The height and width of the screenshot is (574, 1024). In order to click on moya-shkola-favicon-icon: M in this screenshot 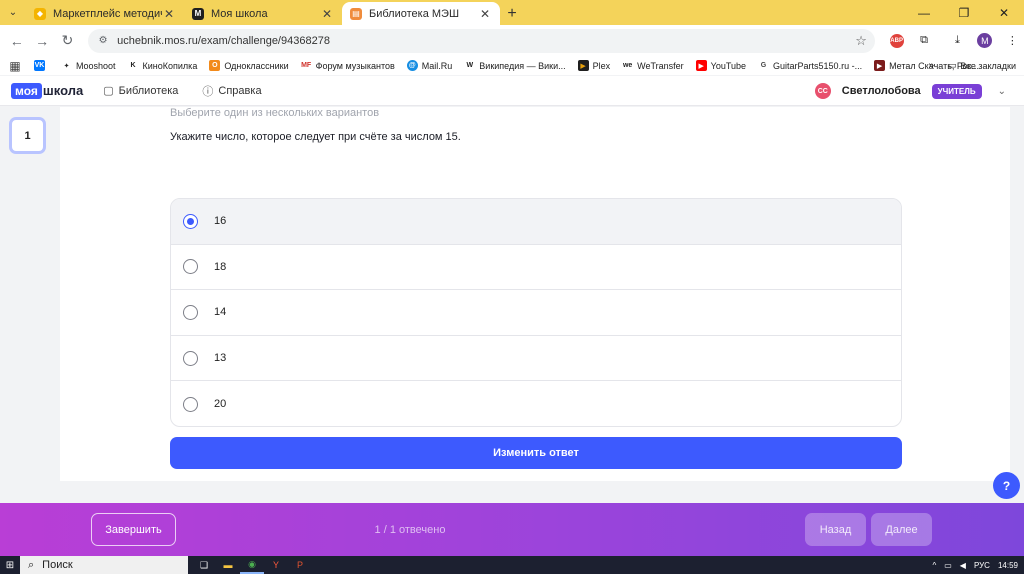, I will do `click(198, 13)`.